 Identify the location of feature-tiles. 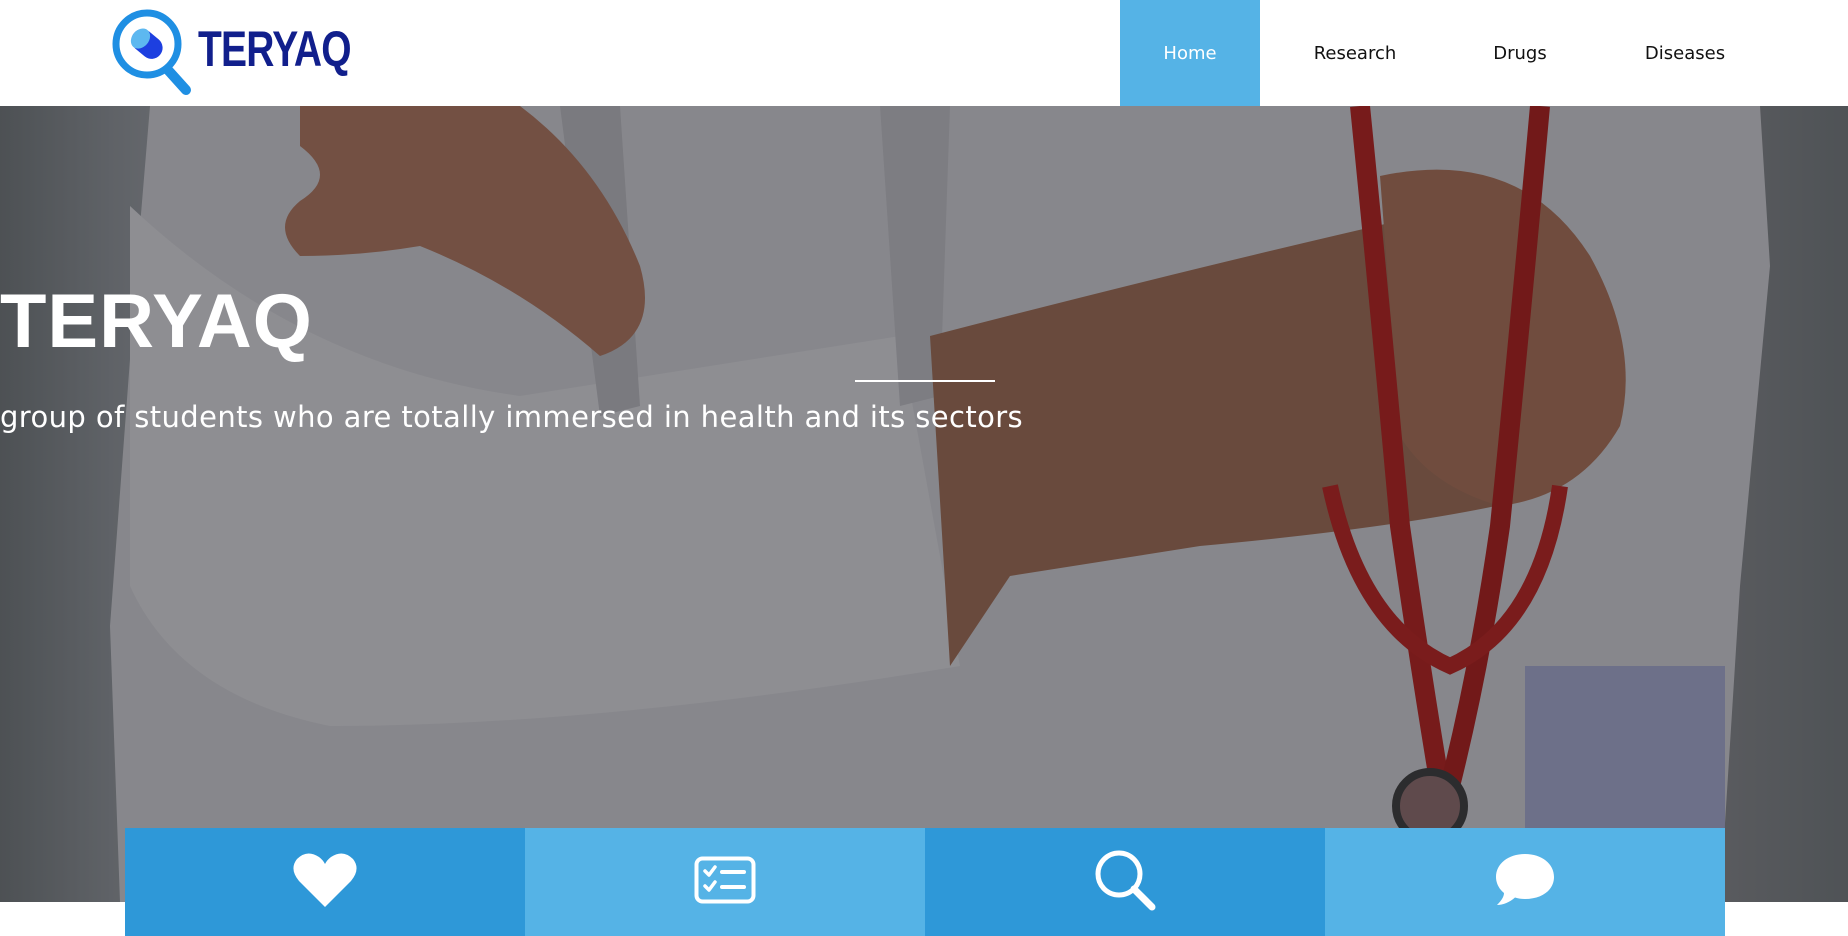
(925, 882).